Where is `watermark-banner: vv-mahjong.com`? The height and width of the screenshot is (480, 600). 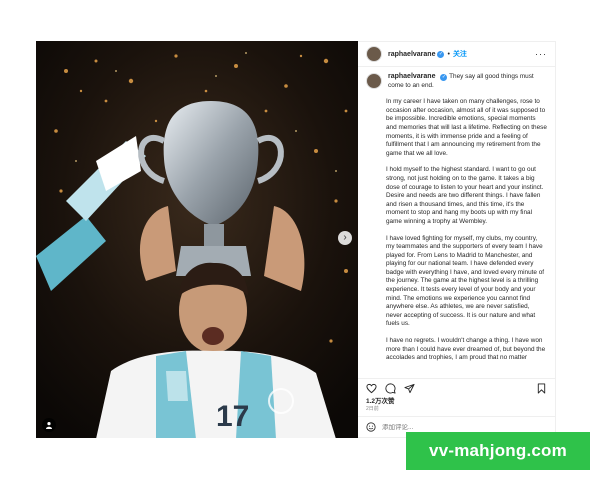 watermark-banner: vv-mahjong.com is located at coordinates (498, 451).